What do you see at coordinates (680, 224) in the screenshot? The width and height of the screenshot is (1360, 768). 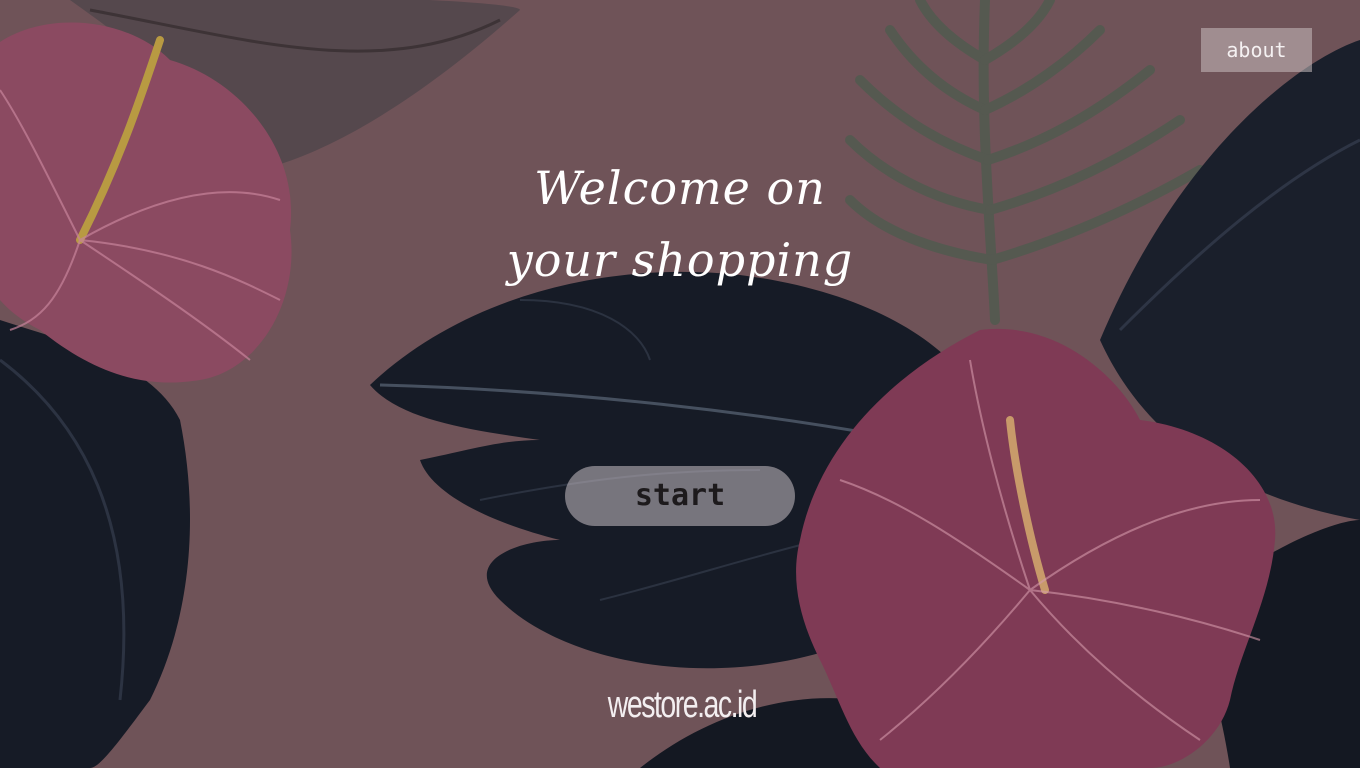 I see `welcome-heading: Welcome on your shopping` at bounding box center [680, 224].